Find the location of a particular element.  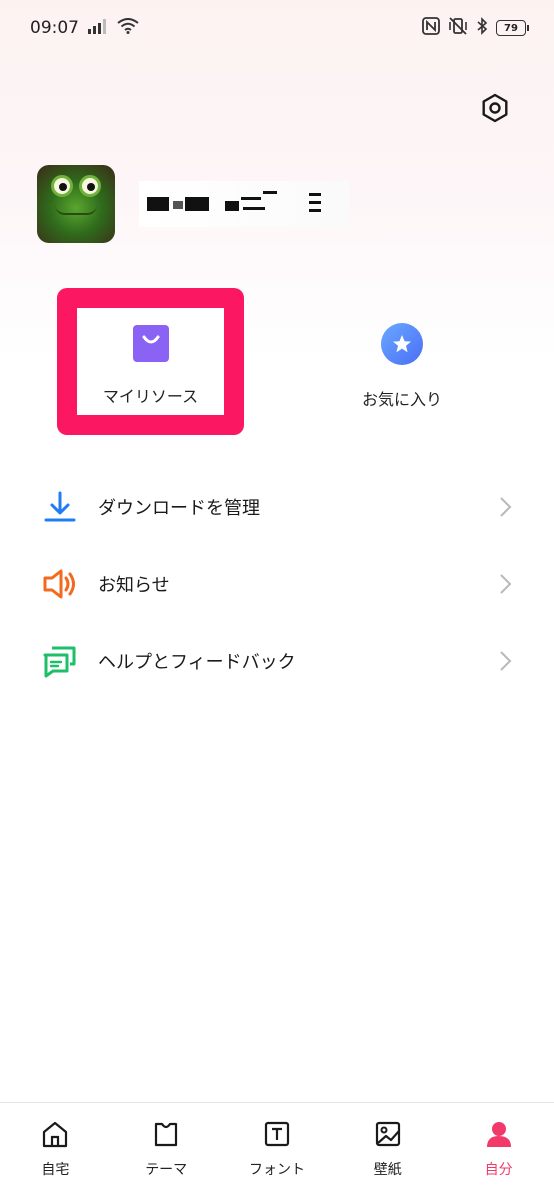

font-icon is located at coordinates (277, 1136).